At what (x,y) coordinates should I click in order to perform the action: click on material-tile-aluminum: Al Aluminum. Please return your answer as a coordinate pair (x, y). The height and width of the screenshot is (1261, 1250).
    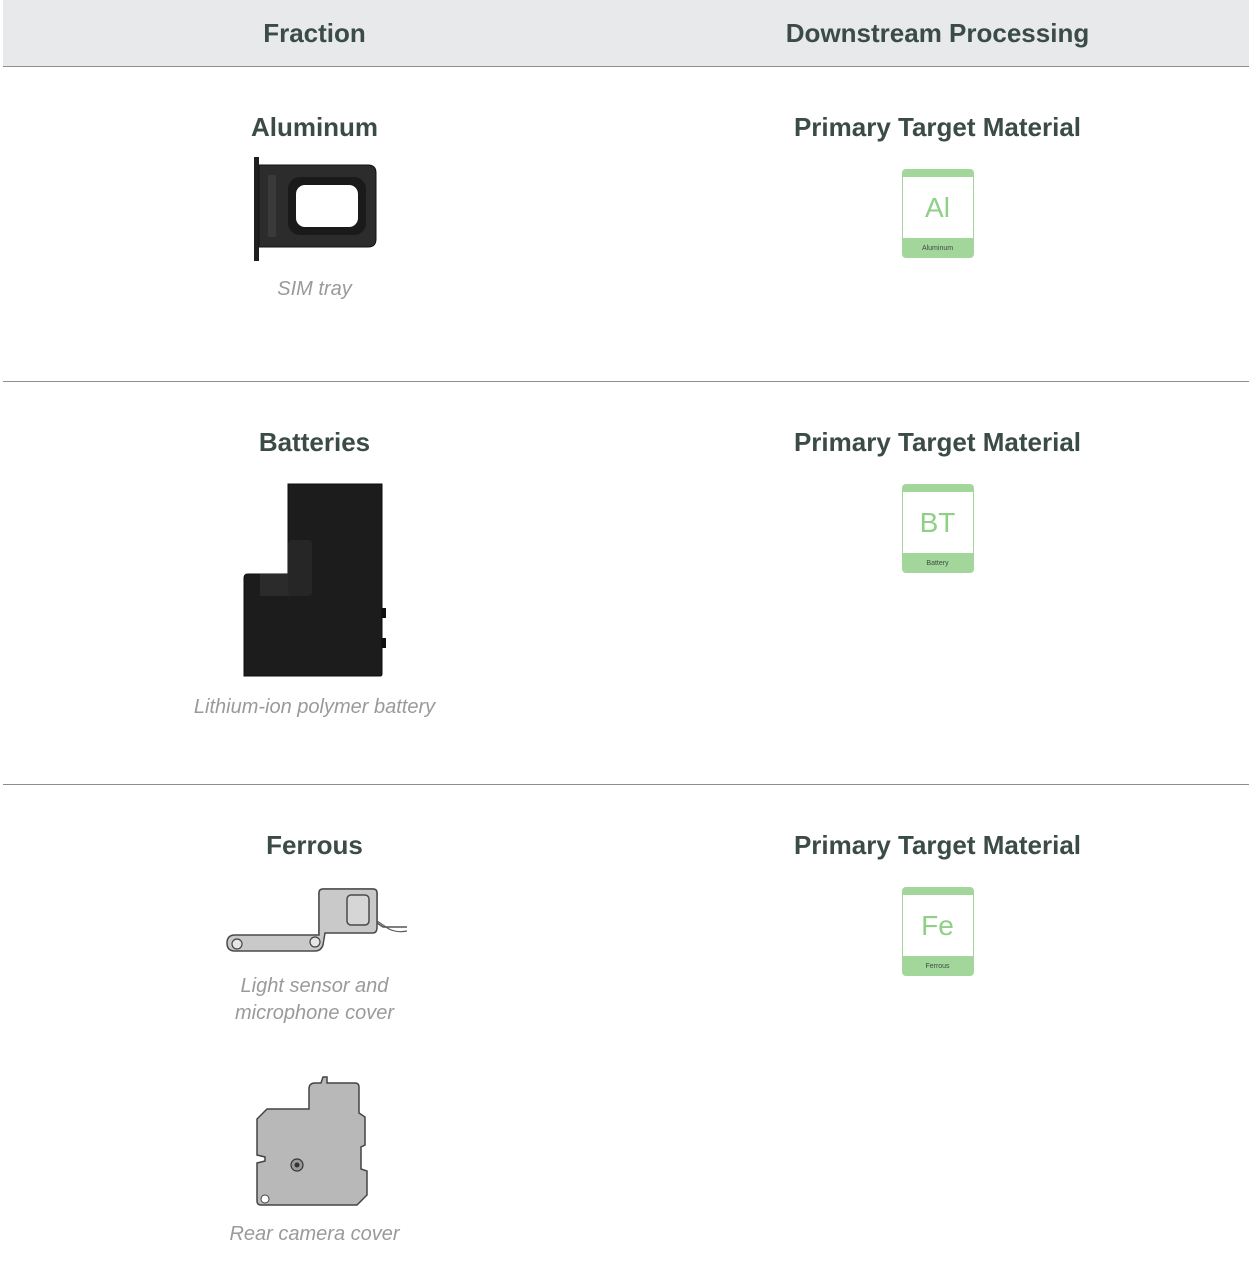
    Looking at the image, I should click on (937, 213).